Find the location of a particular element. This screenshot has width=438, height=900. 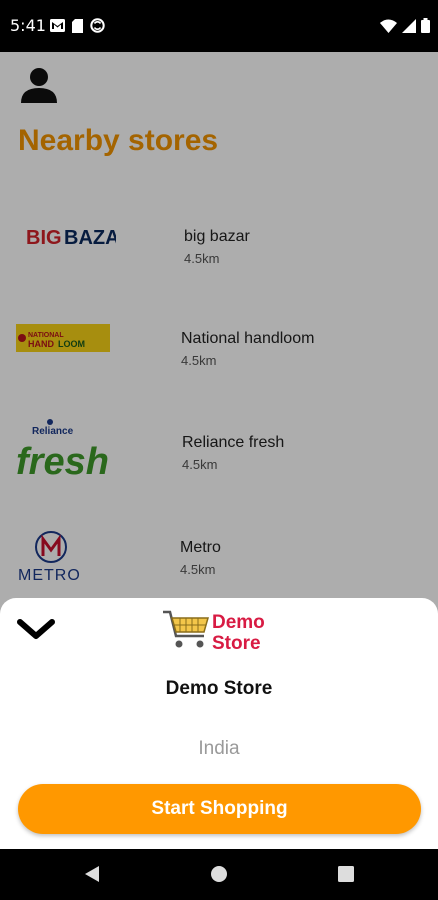

status-icons-left is located at coordinates (77, 25).